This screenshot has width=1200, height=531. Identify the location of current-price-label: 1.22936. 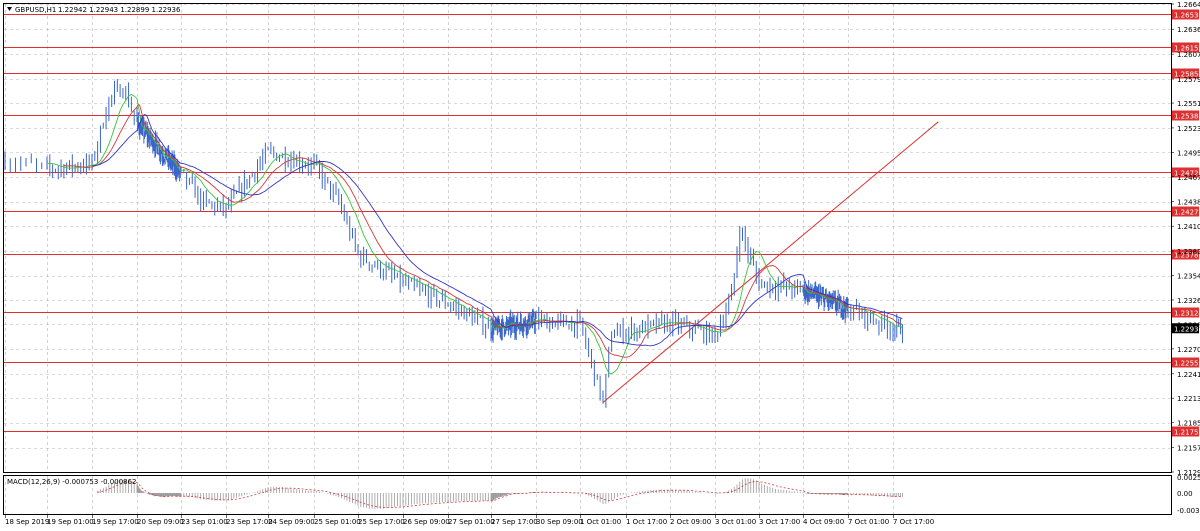
(1187, 329).